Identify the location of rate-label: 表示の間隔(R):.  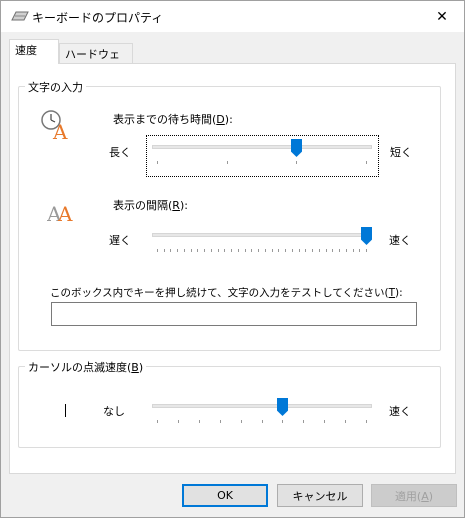
(150, 205).